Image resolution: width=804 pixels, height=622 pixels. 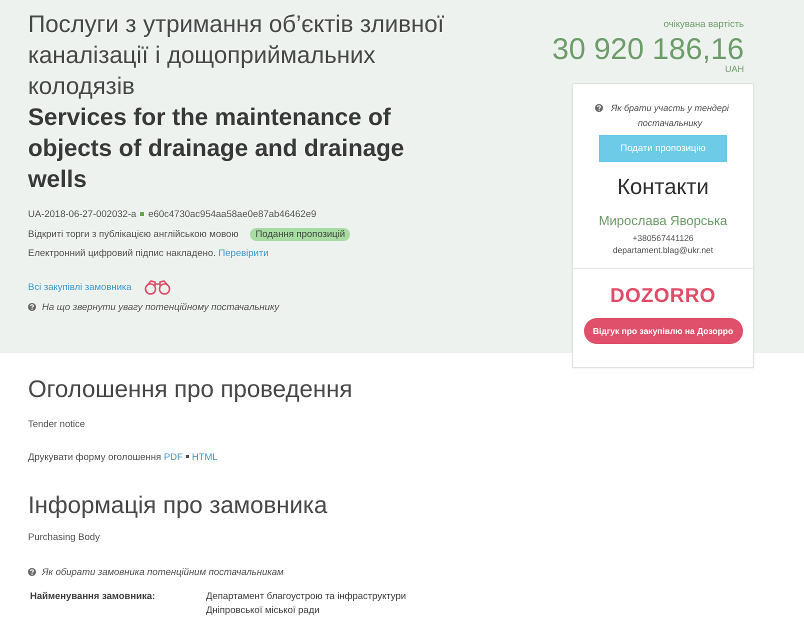 I want to click on tender-title-english: Services for the maintenance of objects of drainage and drainage wells, so click(x=217, y=149).